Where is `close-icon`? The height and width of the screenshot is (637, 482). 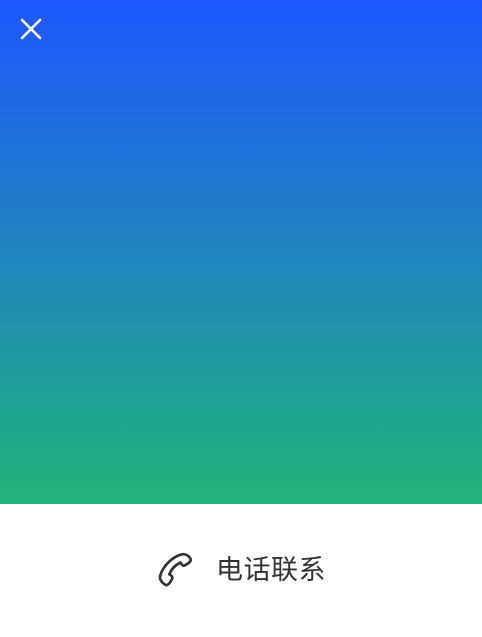 close-icon is located at coordinates (31, 29).